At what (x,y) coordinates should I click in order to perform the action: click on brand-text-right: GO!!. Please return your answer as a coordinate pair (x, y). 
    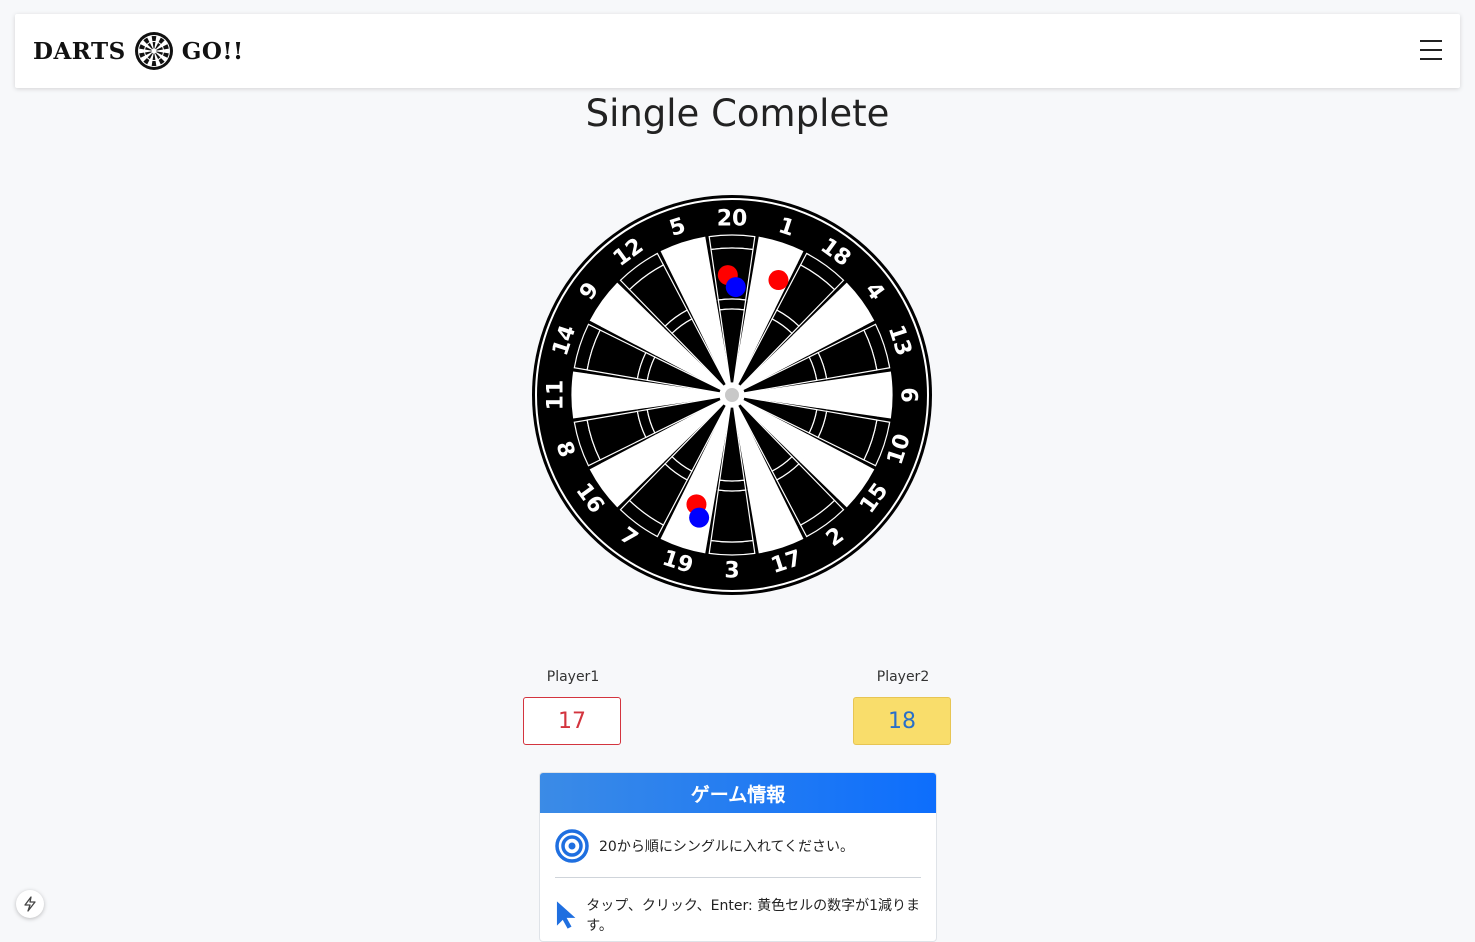
    Looking at the image, I should click on (212, 51).